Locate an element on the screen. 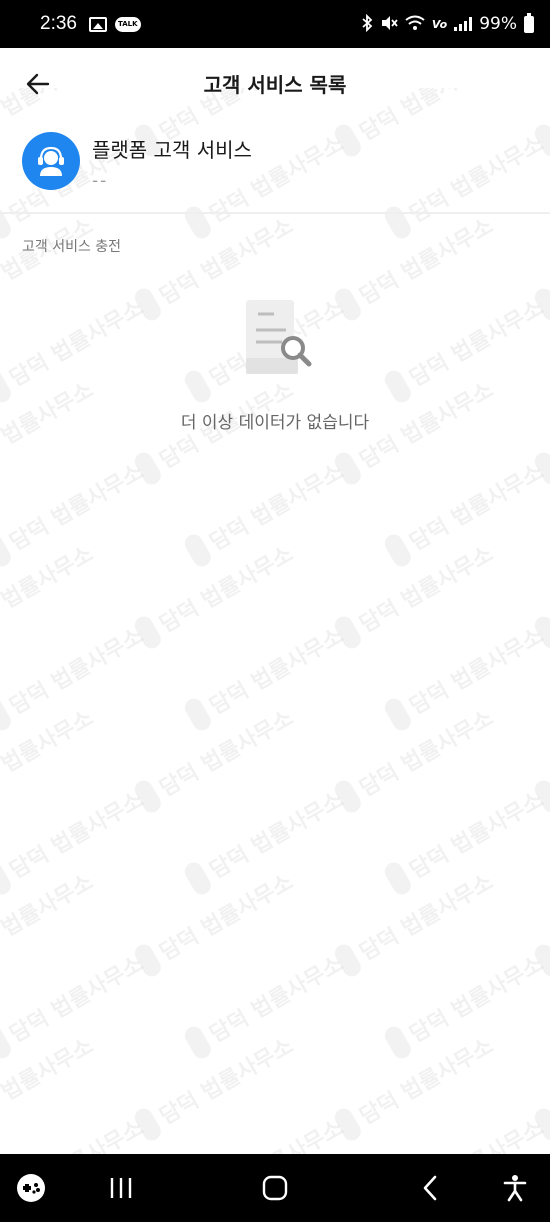 Image resolution: width=550 pixels, height=1222 pixels. system-icons: Vo 99% is located at coordinates (447, 23).